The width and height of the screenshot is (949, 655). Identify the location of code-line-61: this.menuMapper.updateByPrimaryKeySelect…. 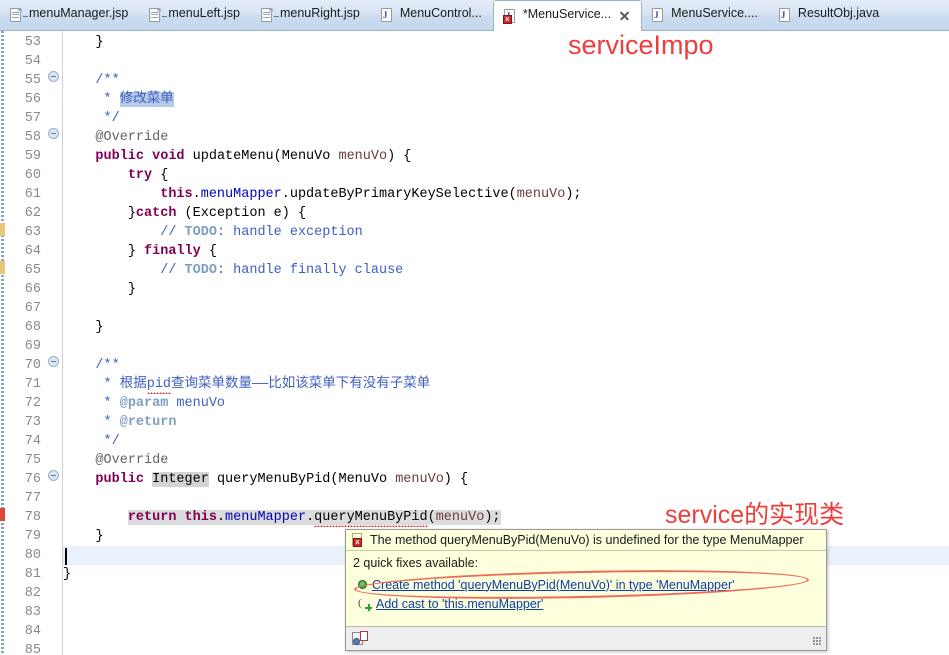
(506, 194).